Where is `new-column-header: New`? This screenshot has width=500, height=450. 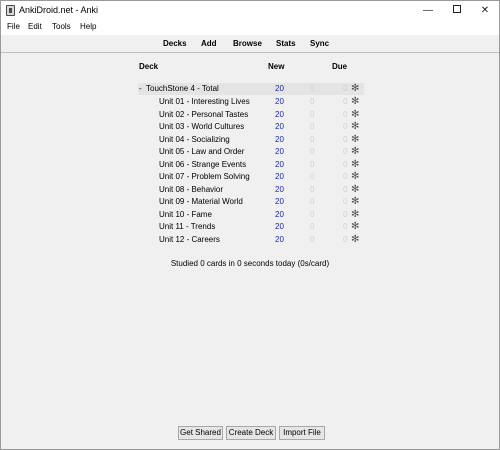 new-column-header: New is located at coordinates (276, 66).